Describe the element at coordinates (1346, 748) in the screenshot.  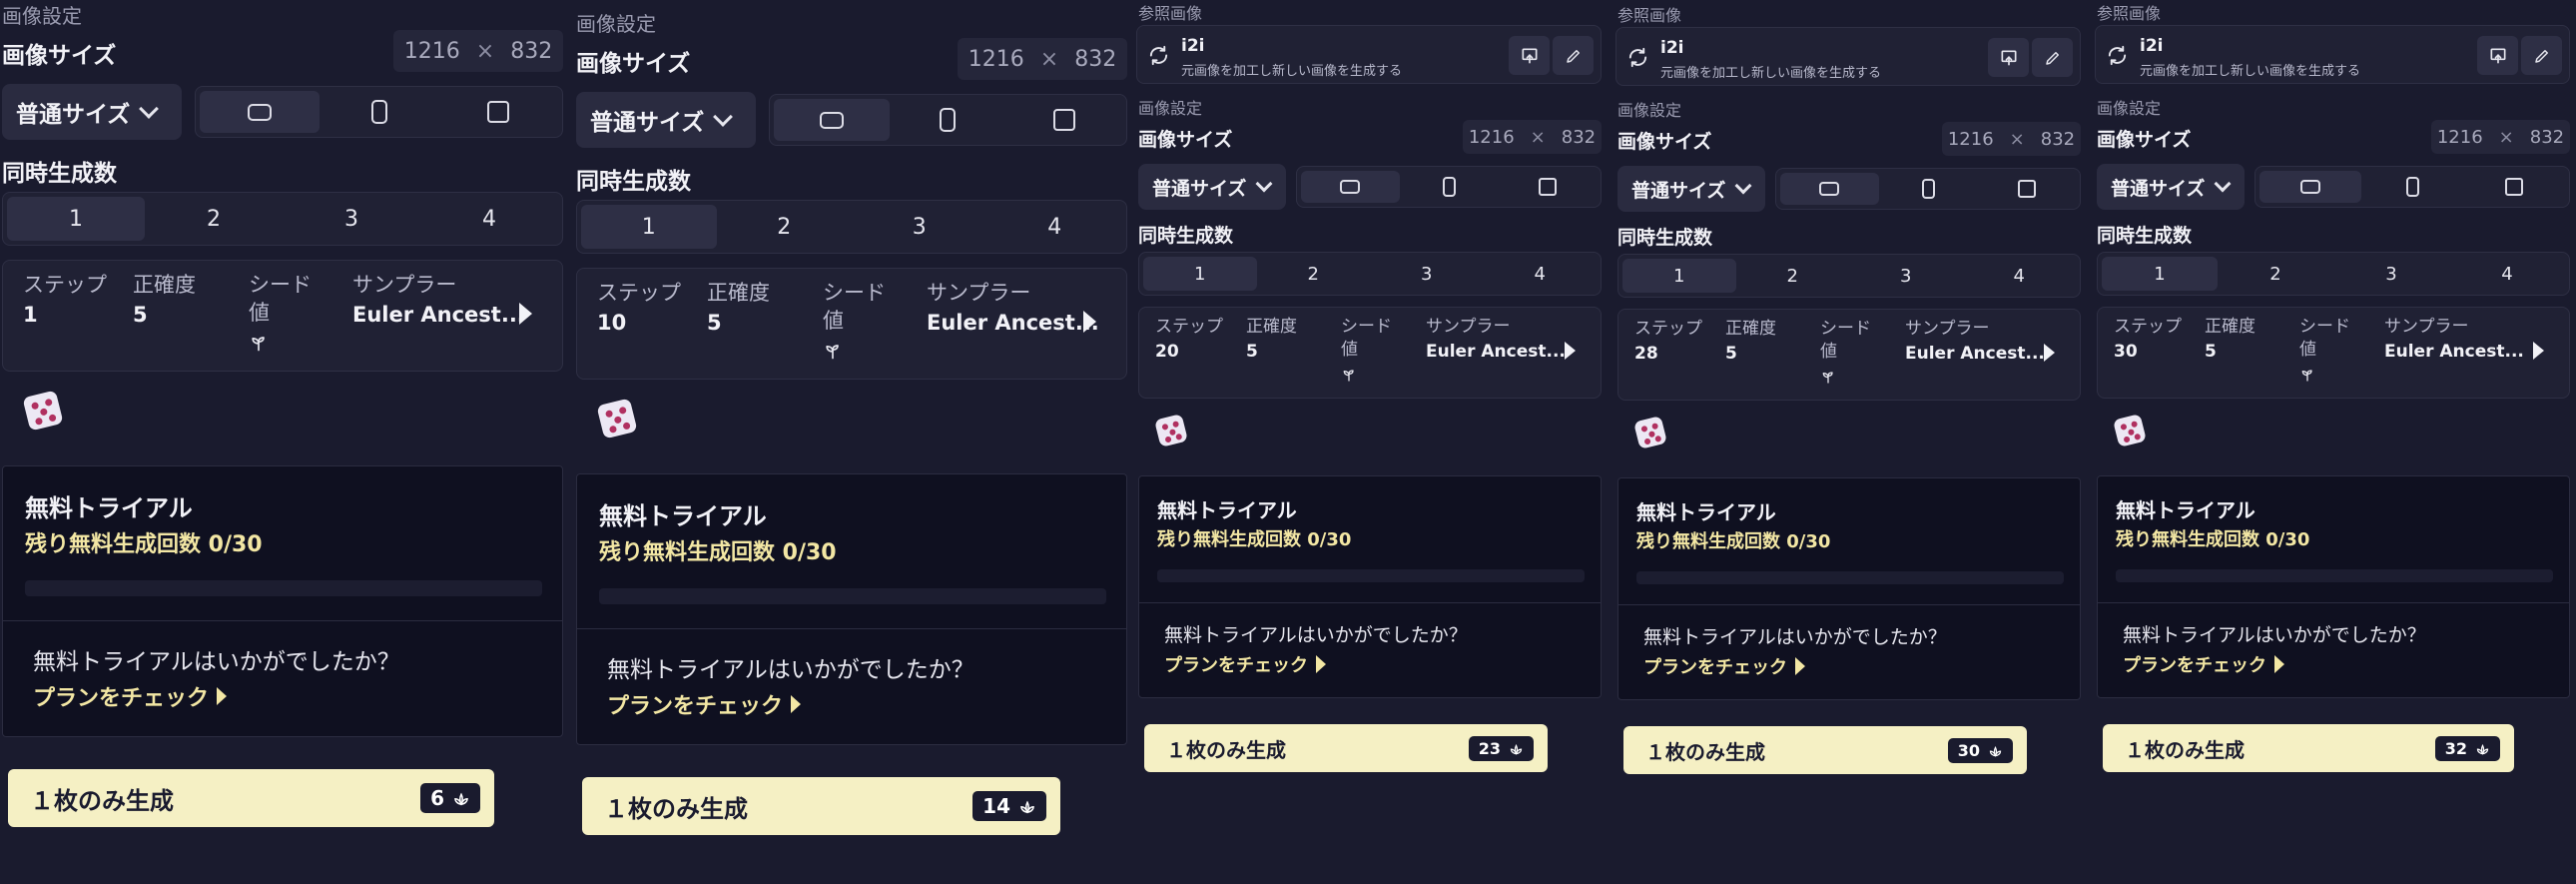
I see `generate-once-button: １枚のみ生成 23` at that location.